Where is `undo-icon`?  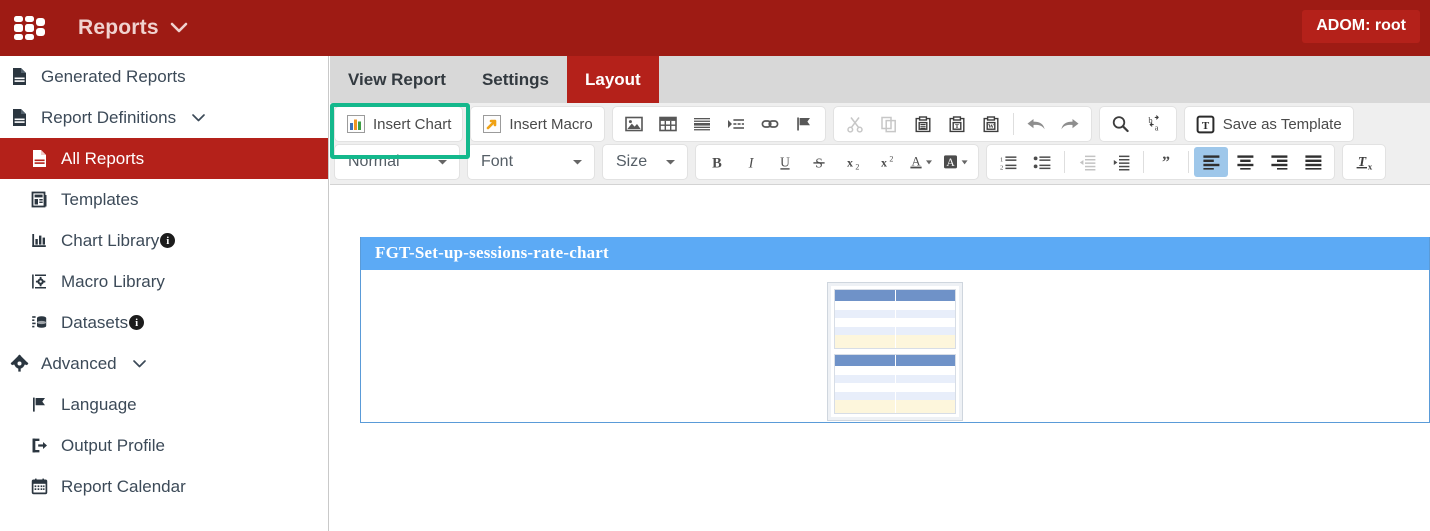
undo-icon is located at coordinates (1036, 124).